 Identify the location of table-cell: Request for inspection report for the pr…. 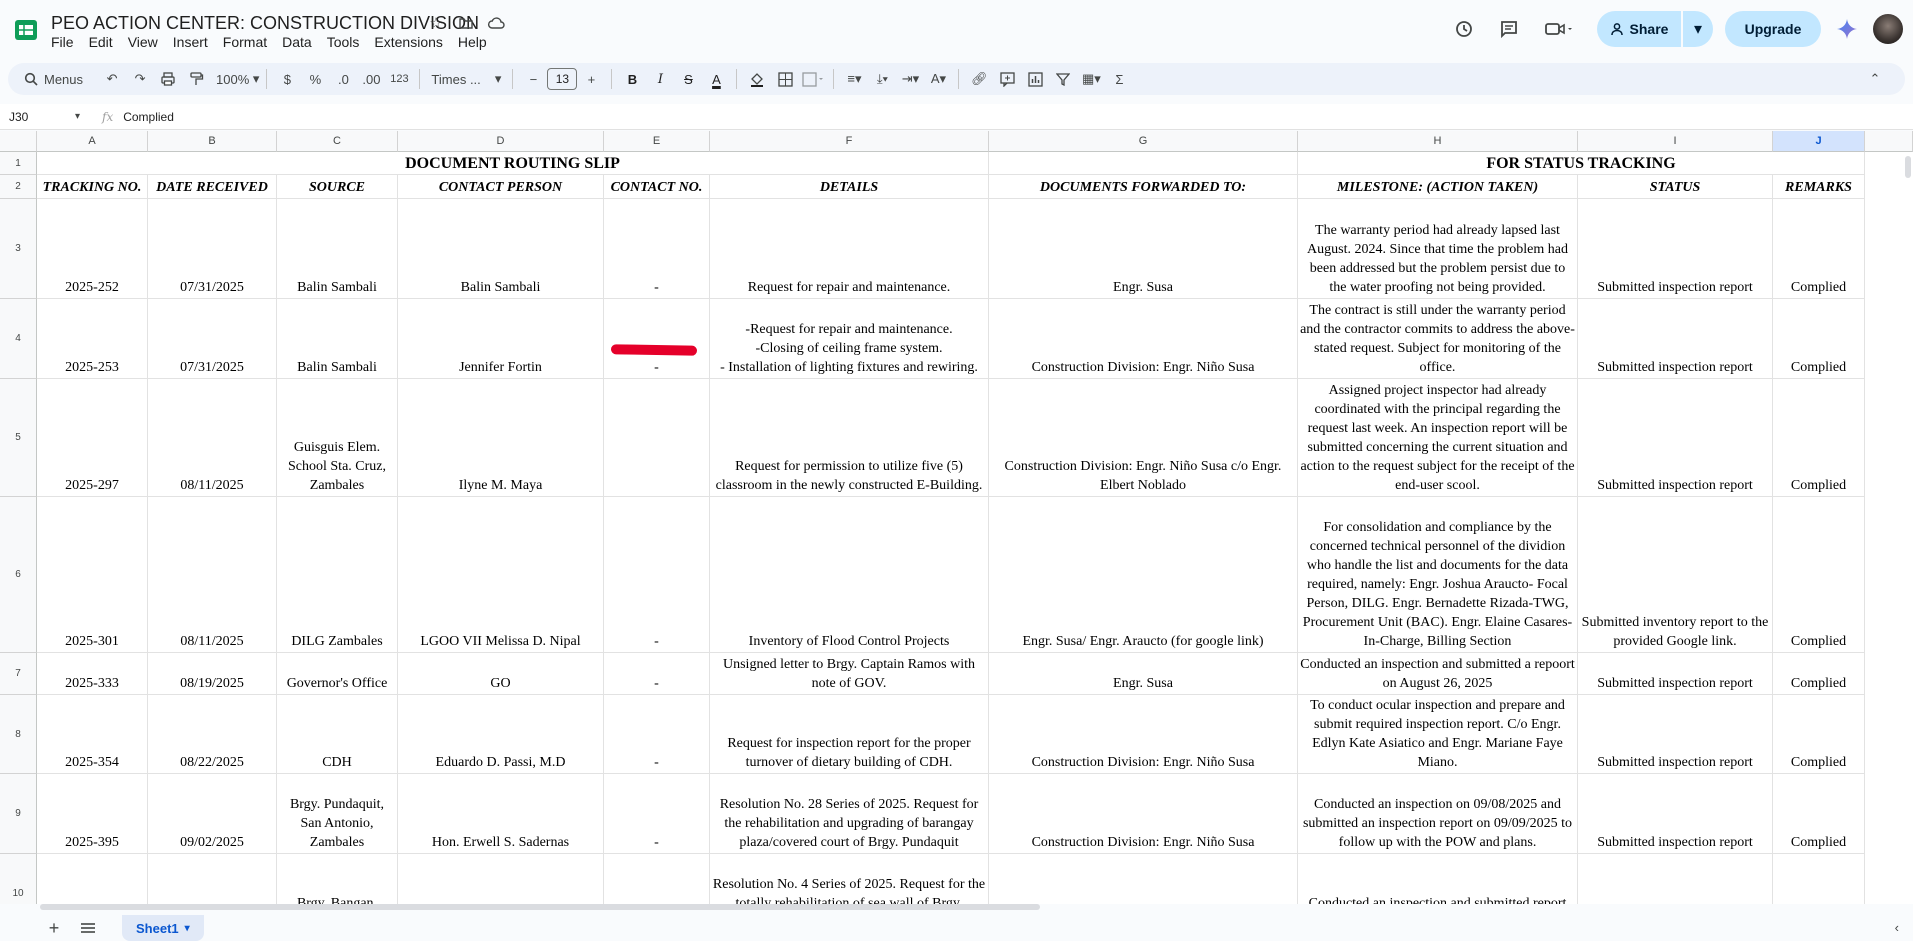
(849, 734).